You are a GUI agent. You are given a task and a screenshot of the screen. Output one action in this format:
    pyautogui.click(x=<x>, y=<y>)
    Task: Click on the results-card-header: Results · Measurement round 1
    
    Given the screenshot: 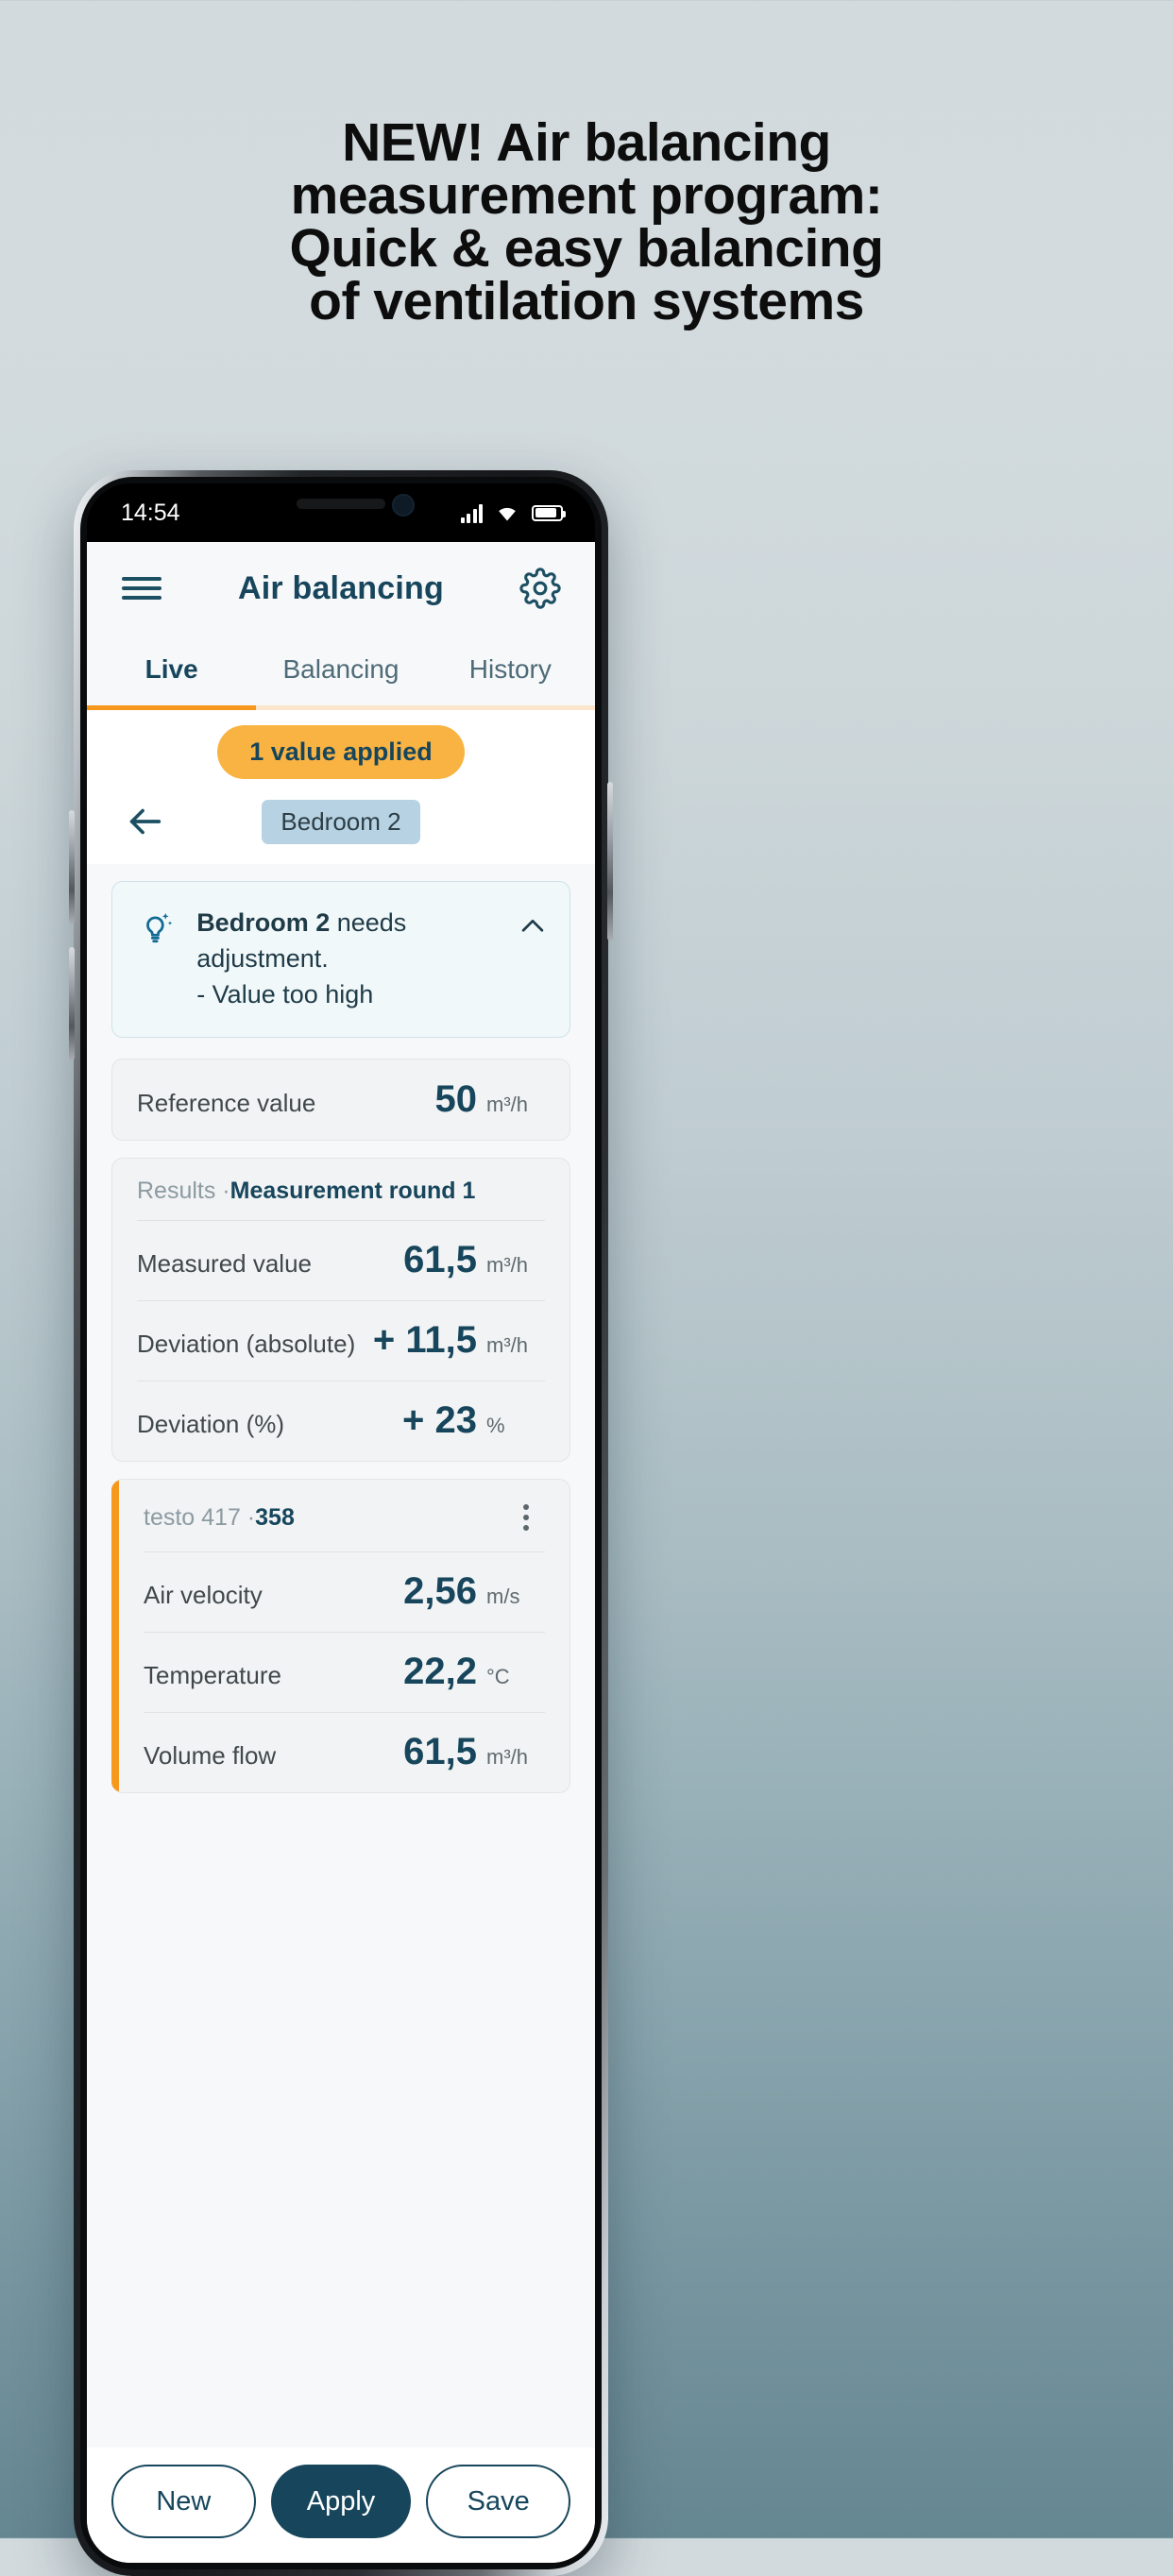 What is the action you would take?
    pyautogui.click(x=341, y=1189)
    